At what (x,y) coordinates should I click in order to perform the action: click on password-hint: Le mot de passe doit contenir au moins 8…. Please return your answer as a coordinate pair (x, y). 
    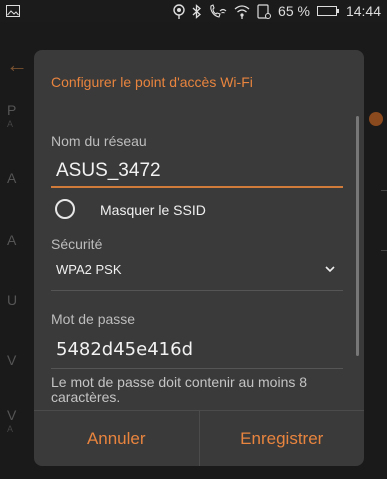
    Looking at the image, I should click on (179, 389).